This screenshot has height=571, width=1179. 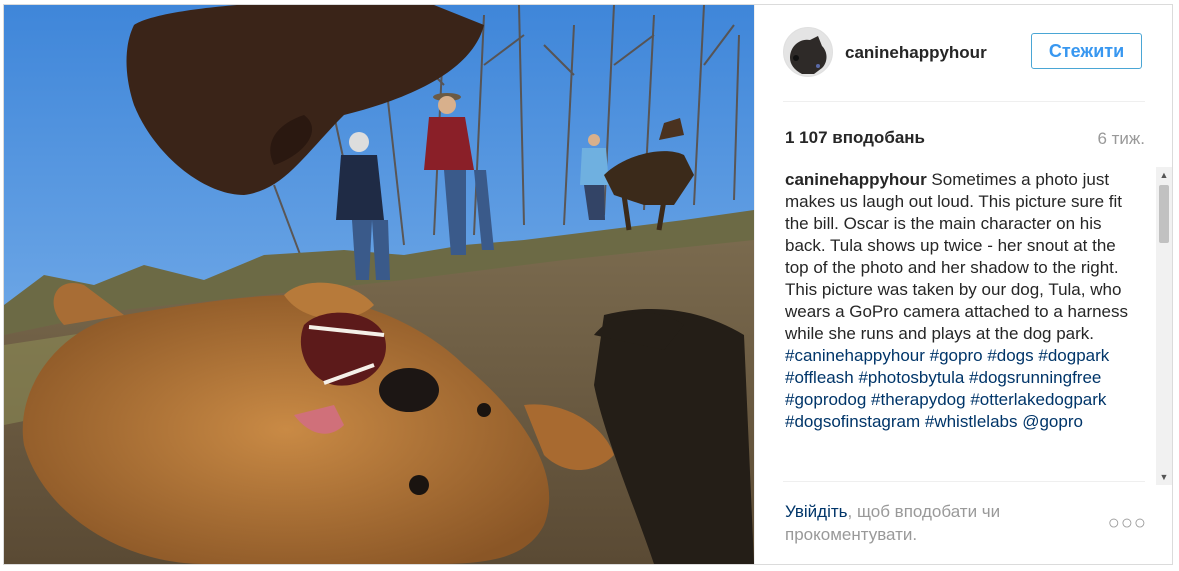 What do you see at coordinates (956, 355) in the screenshot?
I see `hashtag: #gopro` at bounding box center [956, 355].